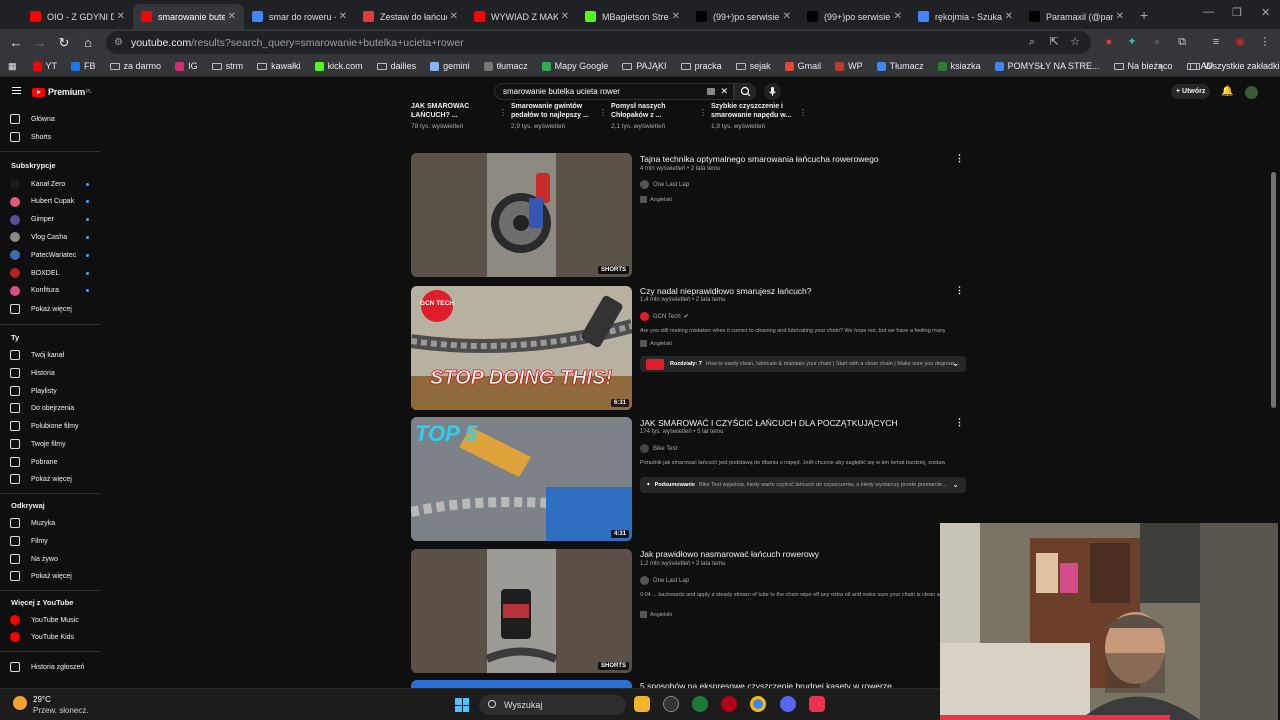  What do you see at coordinates (50, 255) in the screenshot?
I see `sidebar-item: PatecWariatec` at bounding box center [50, 255].